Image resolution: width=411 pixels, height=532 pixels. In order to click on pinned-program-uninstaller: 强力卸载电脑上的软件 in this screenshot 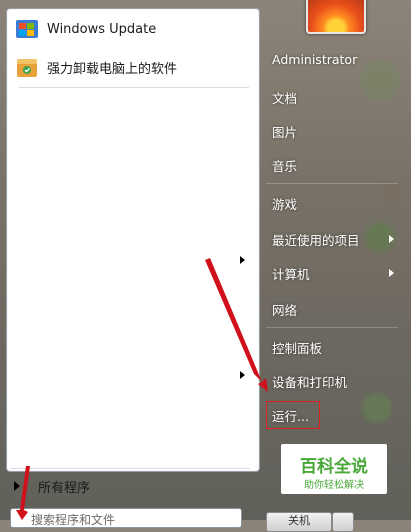, I will do `click(133, 67)`.